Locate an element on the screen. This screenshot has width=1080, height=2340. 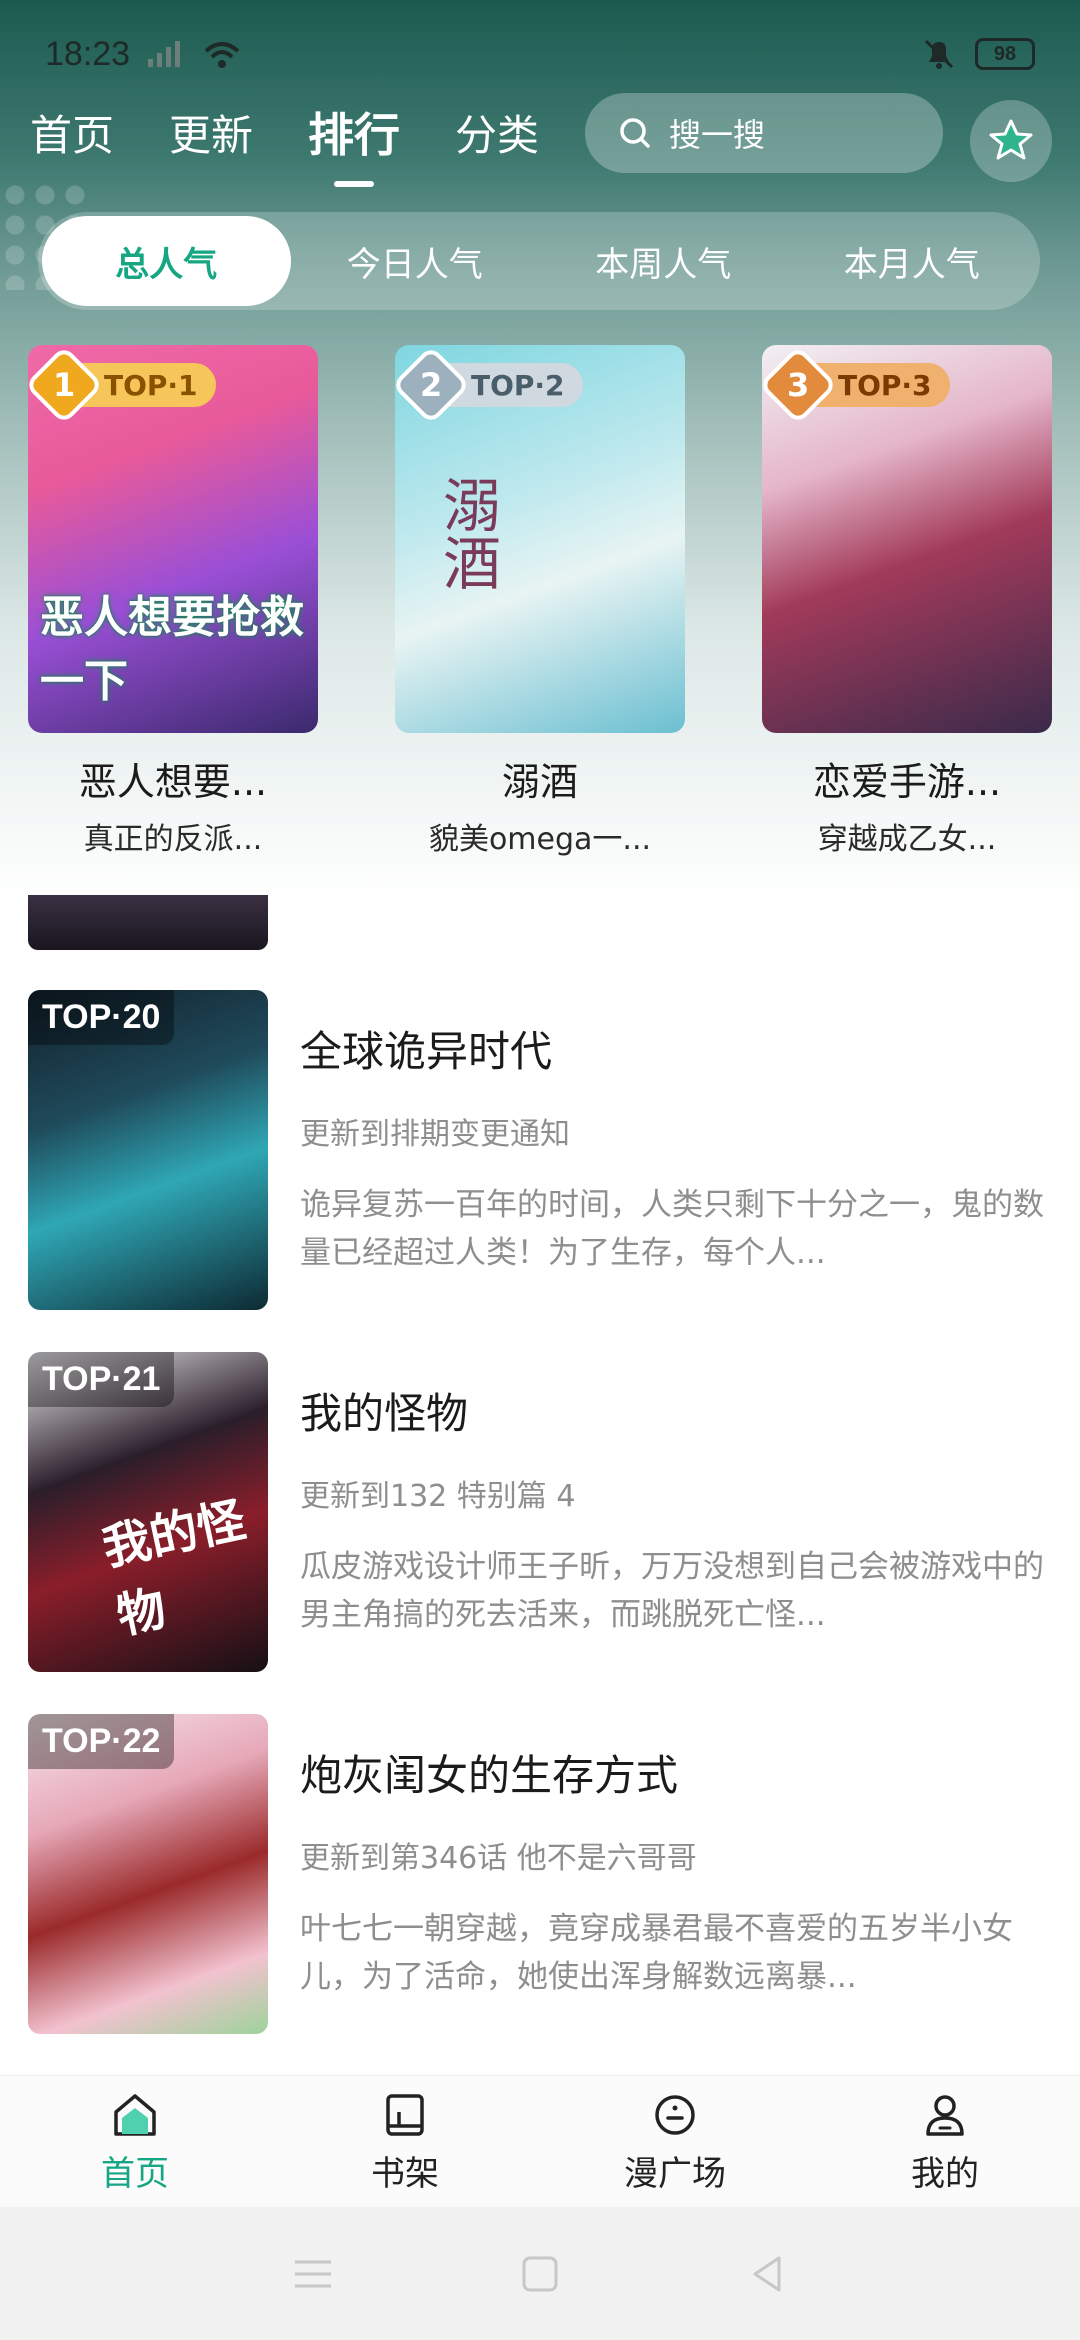
back-icon is located at coordinates (767, 2274).